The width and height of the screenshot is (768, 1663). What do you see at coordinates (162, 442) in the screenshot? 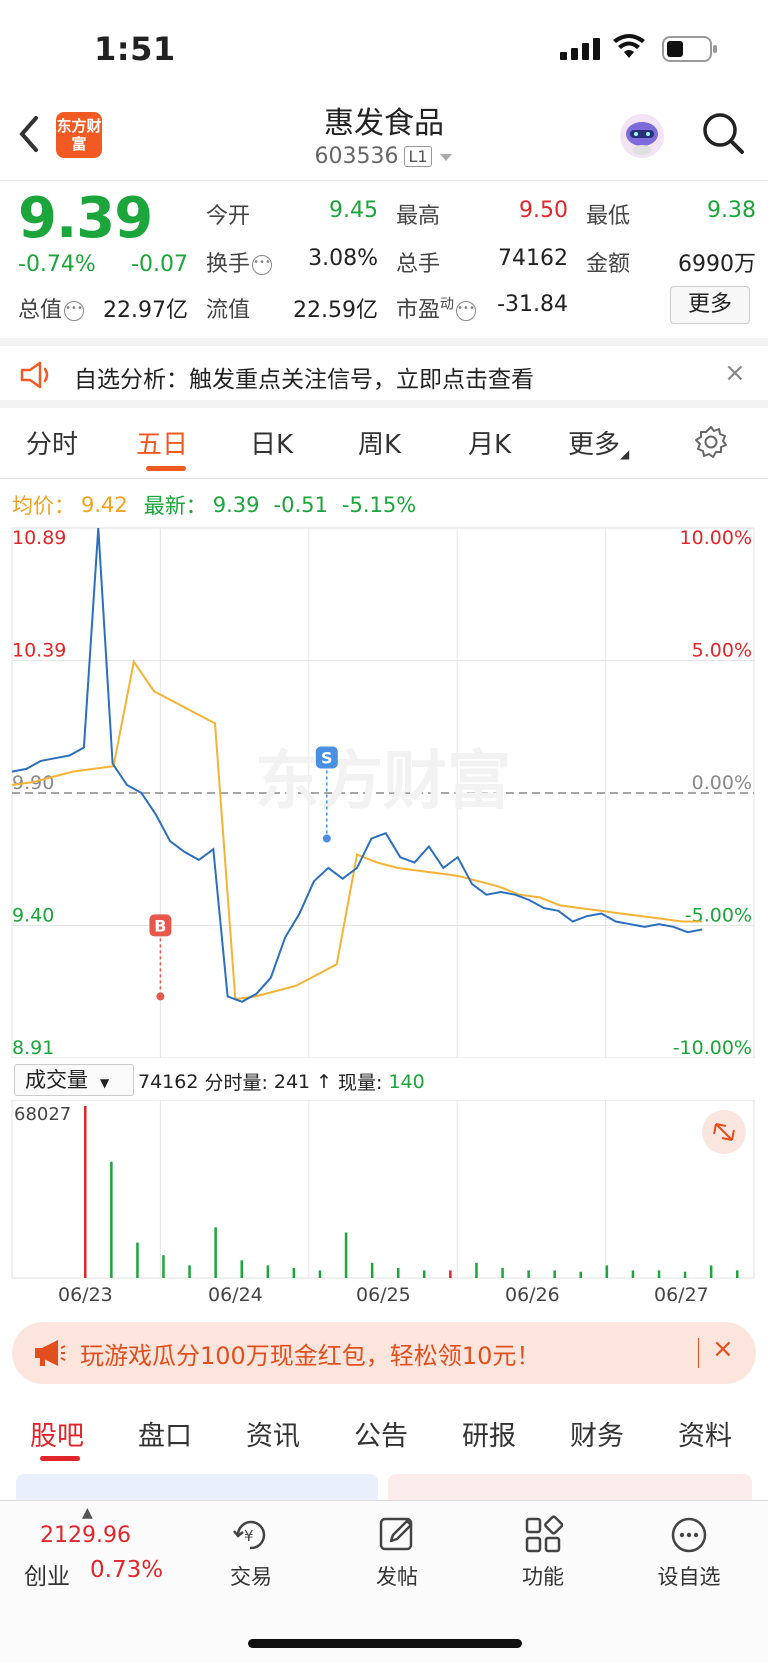
I see `tab-five-day: 五日` at bounding box center [162, 442].